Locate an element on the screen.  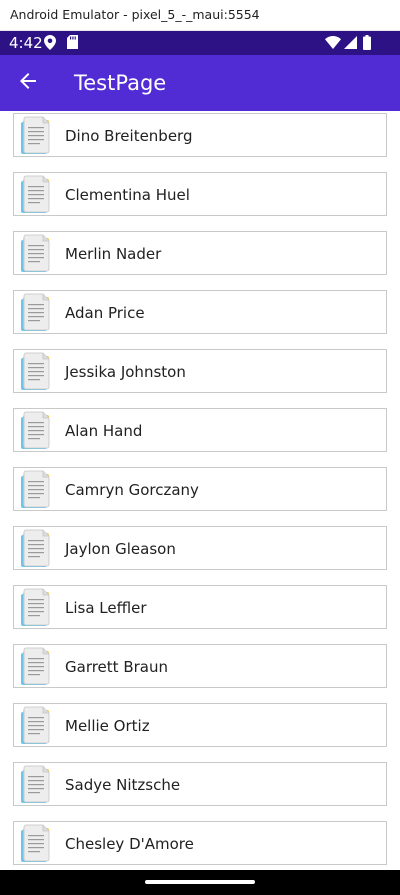
back-button is located at coordinates (28, 83).